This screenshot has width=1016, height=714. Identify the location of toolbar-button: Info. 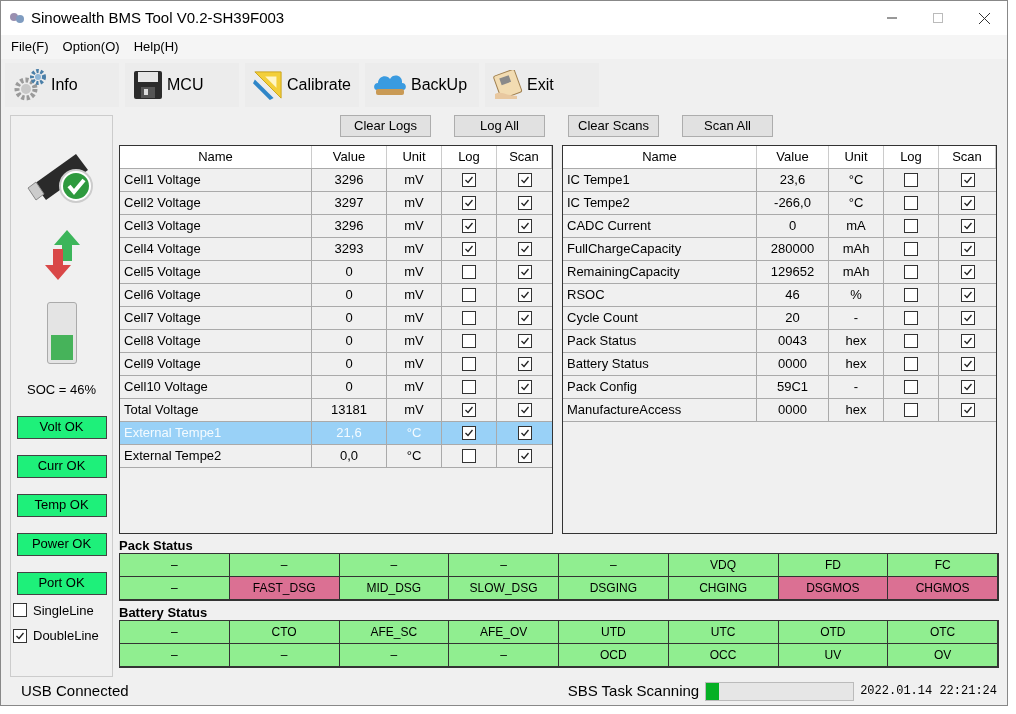
(62, 85).